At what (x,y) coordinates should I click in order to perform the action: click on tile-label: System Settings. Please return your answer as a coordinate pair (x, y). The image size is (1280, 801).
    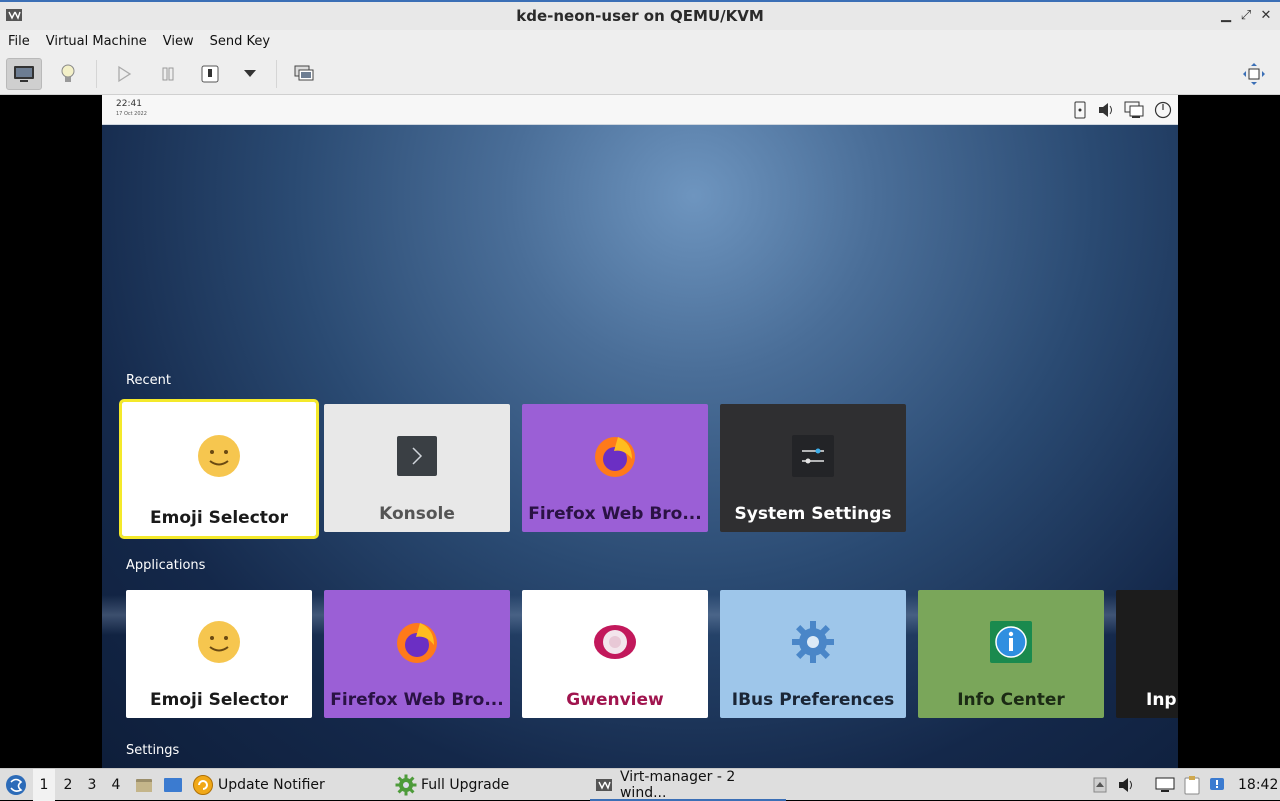
    Looking at the image, I should click on (813, 514).